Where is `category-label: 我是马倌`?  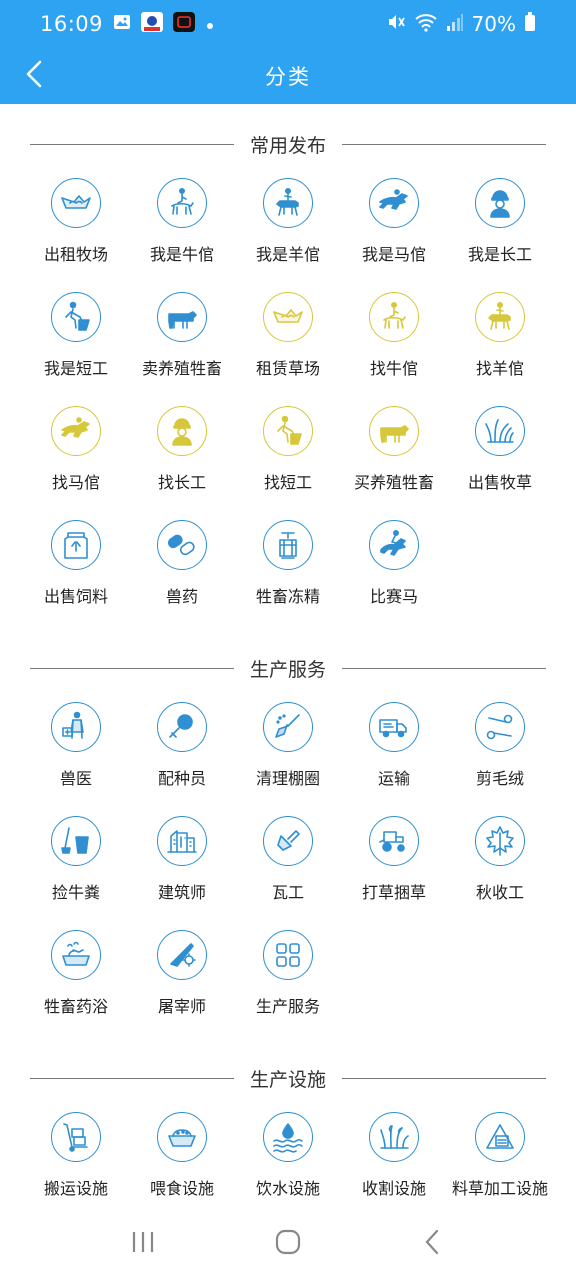
category-label: 我是马倌 is located at coordinates (393, 254).